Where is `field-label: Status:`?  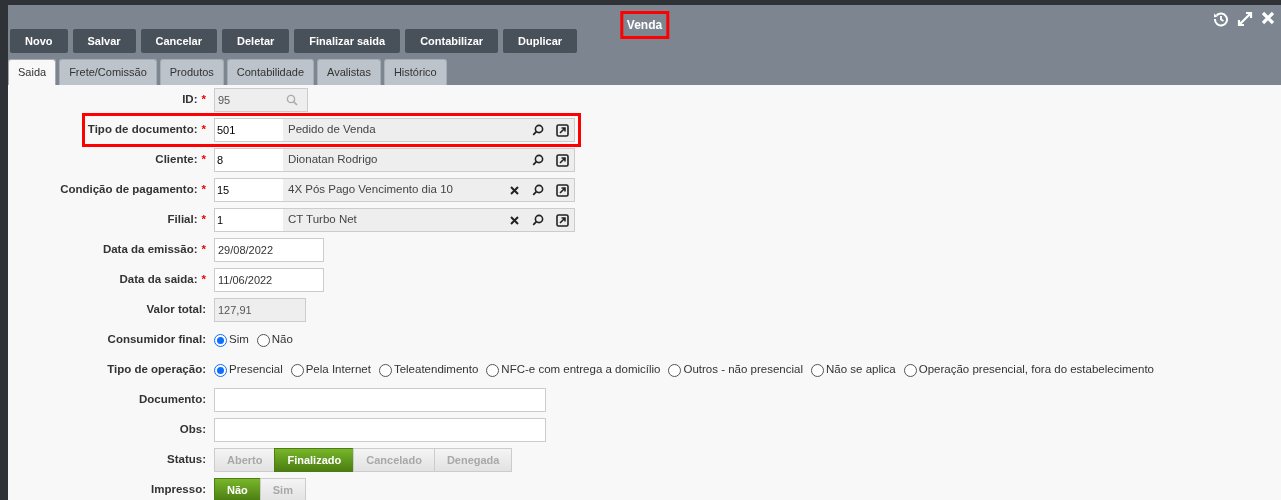
field-label: Status: is located at coordinates (186, 459).